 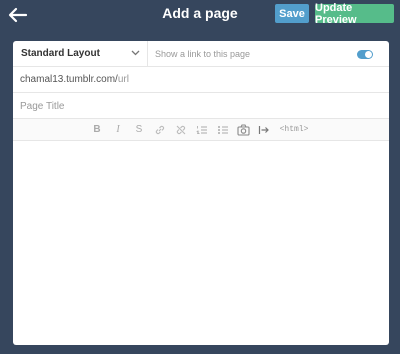 I want to click on show-link-label: Show a link to this page, so click(x=203, y=54).